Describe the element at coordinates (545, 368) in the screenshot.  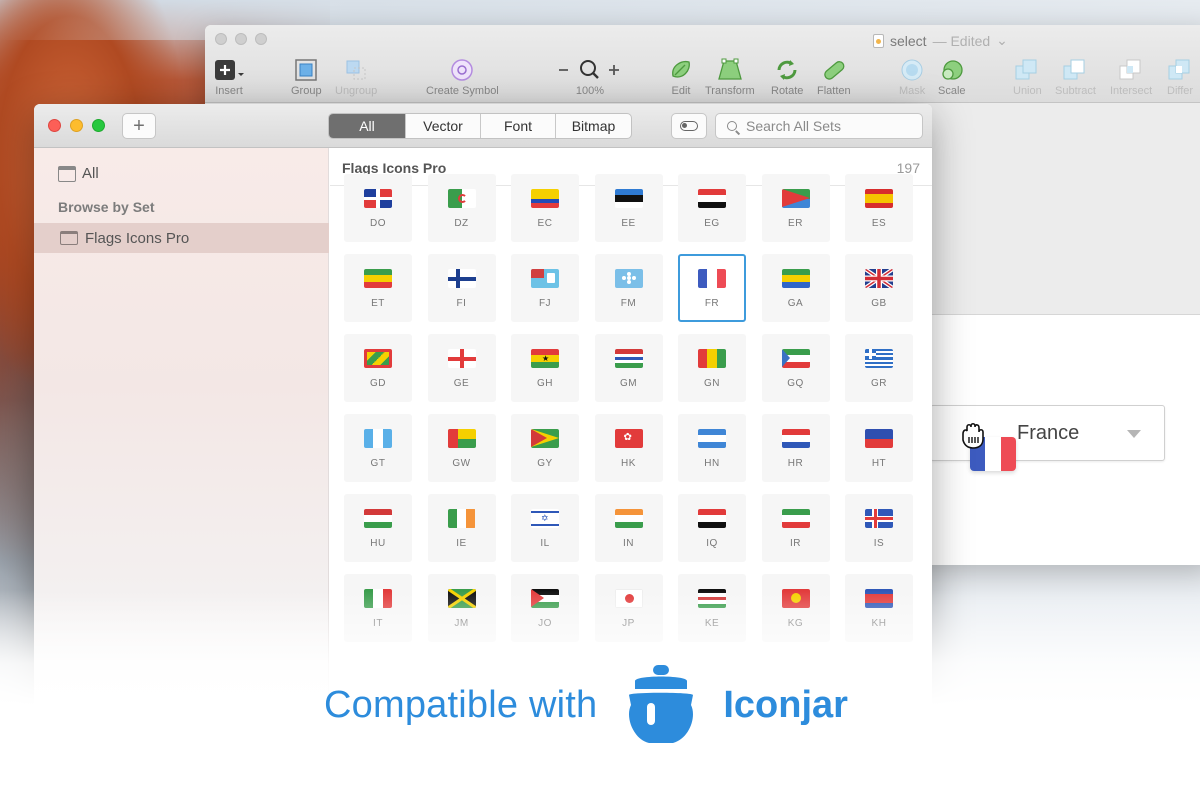
I see `icon-tile-gh: ★ GH` at that location.